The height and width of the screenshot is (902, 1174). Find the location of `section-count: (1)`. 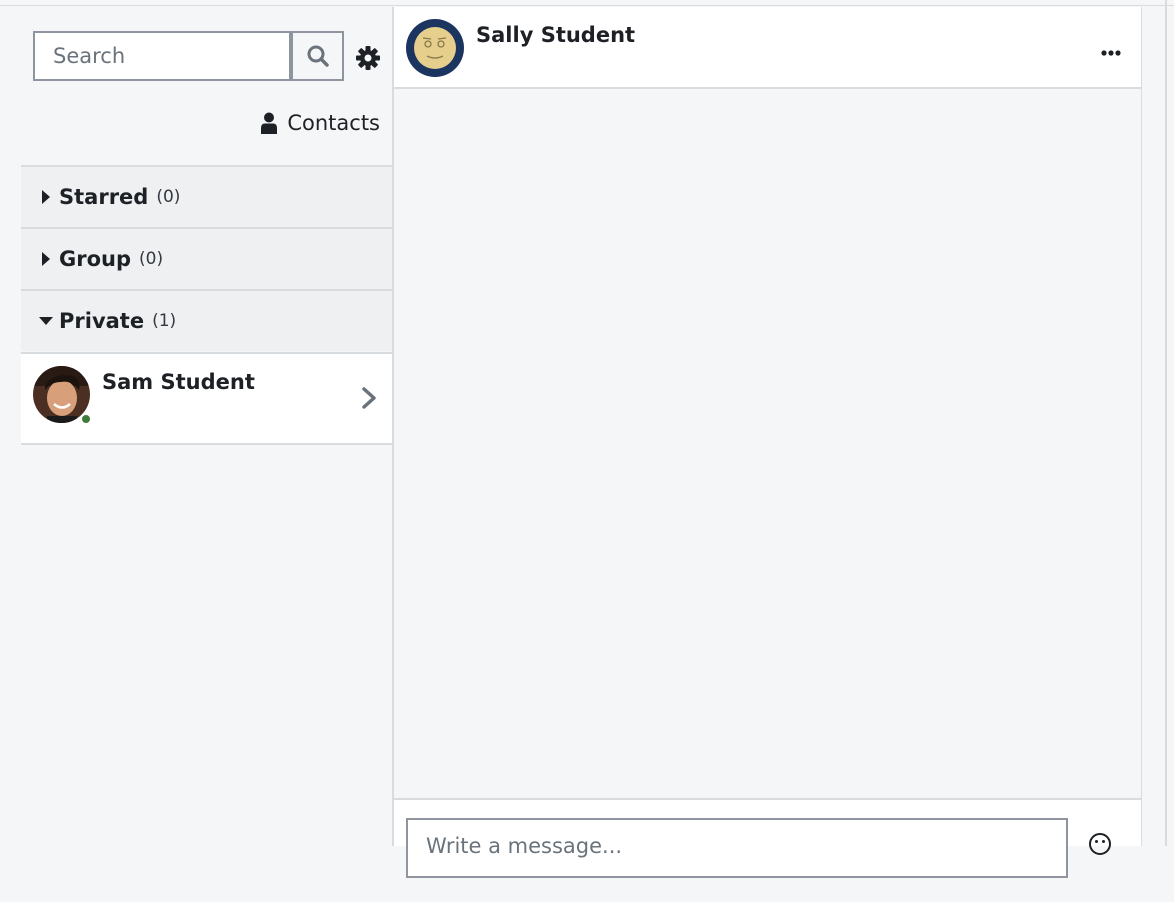

section-count: (1) is located at coordinates (164, 321).